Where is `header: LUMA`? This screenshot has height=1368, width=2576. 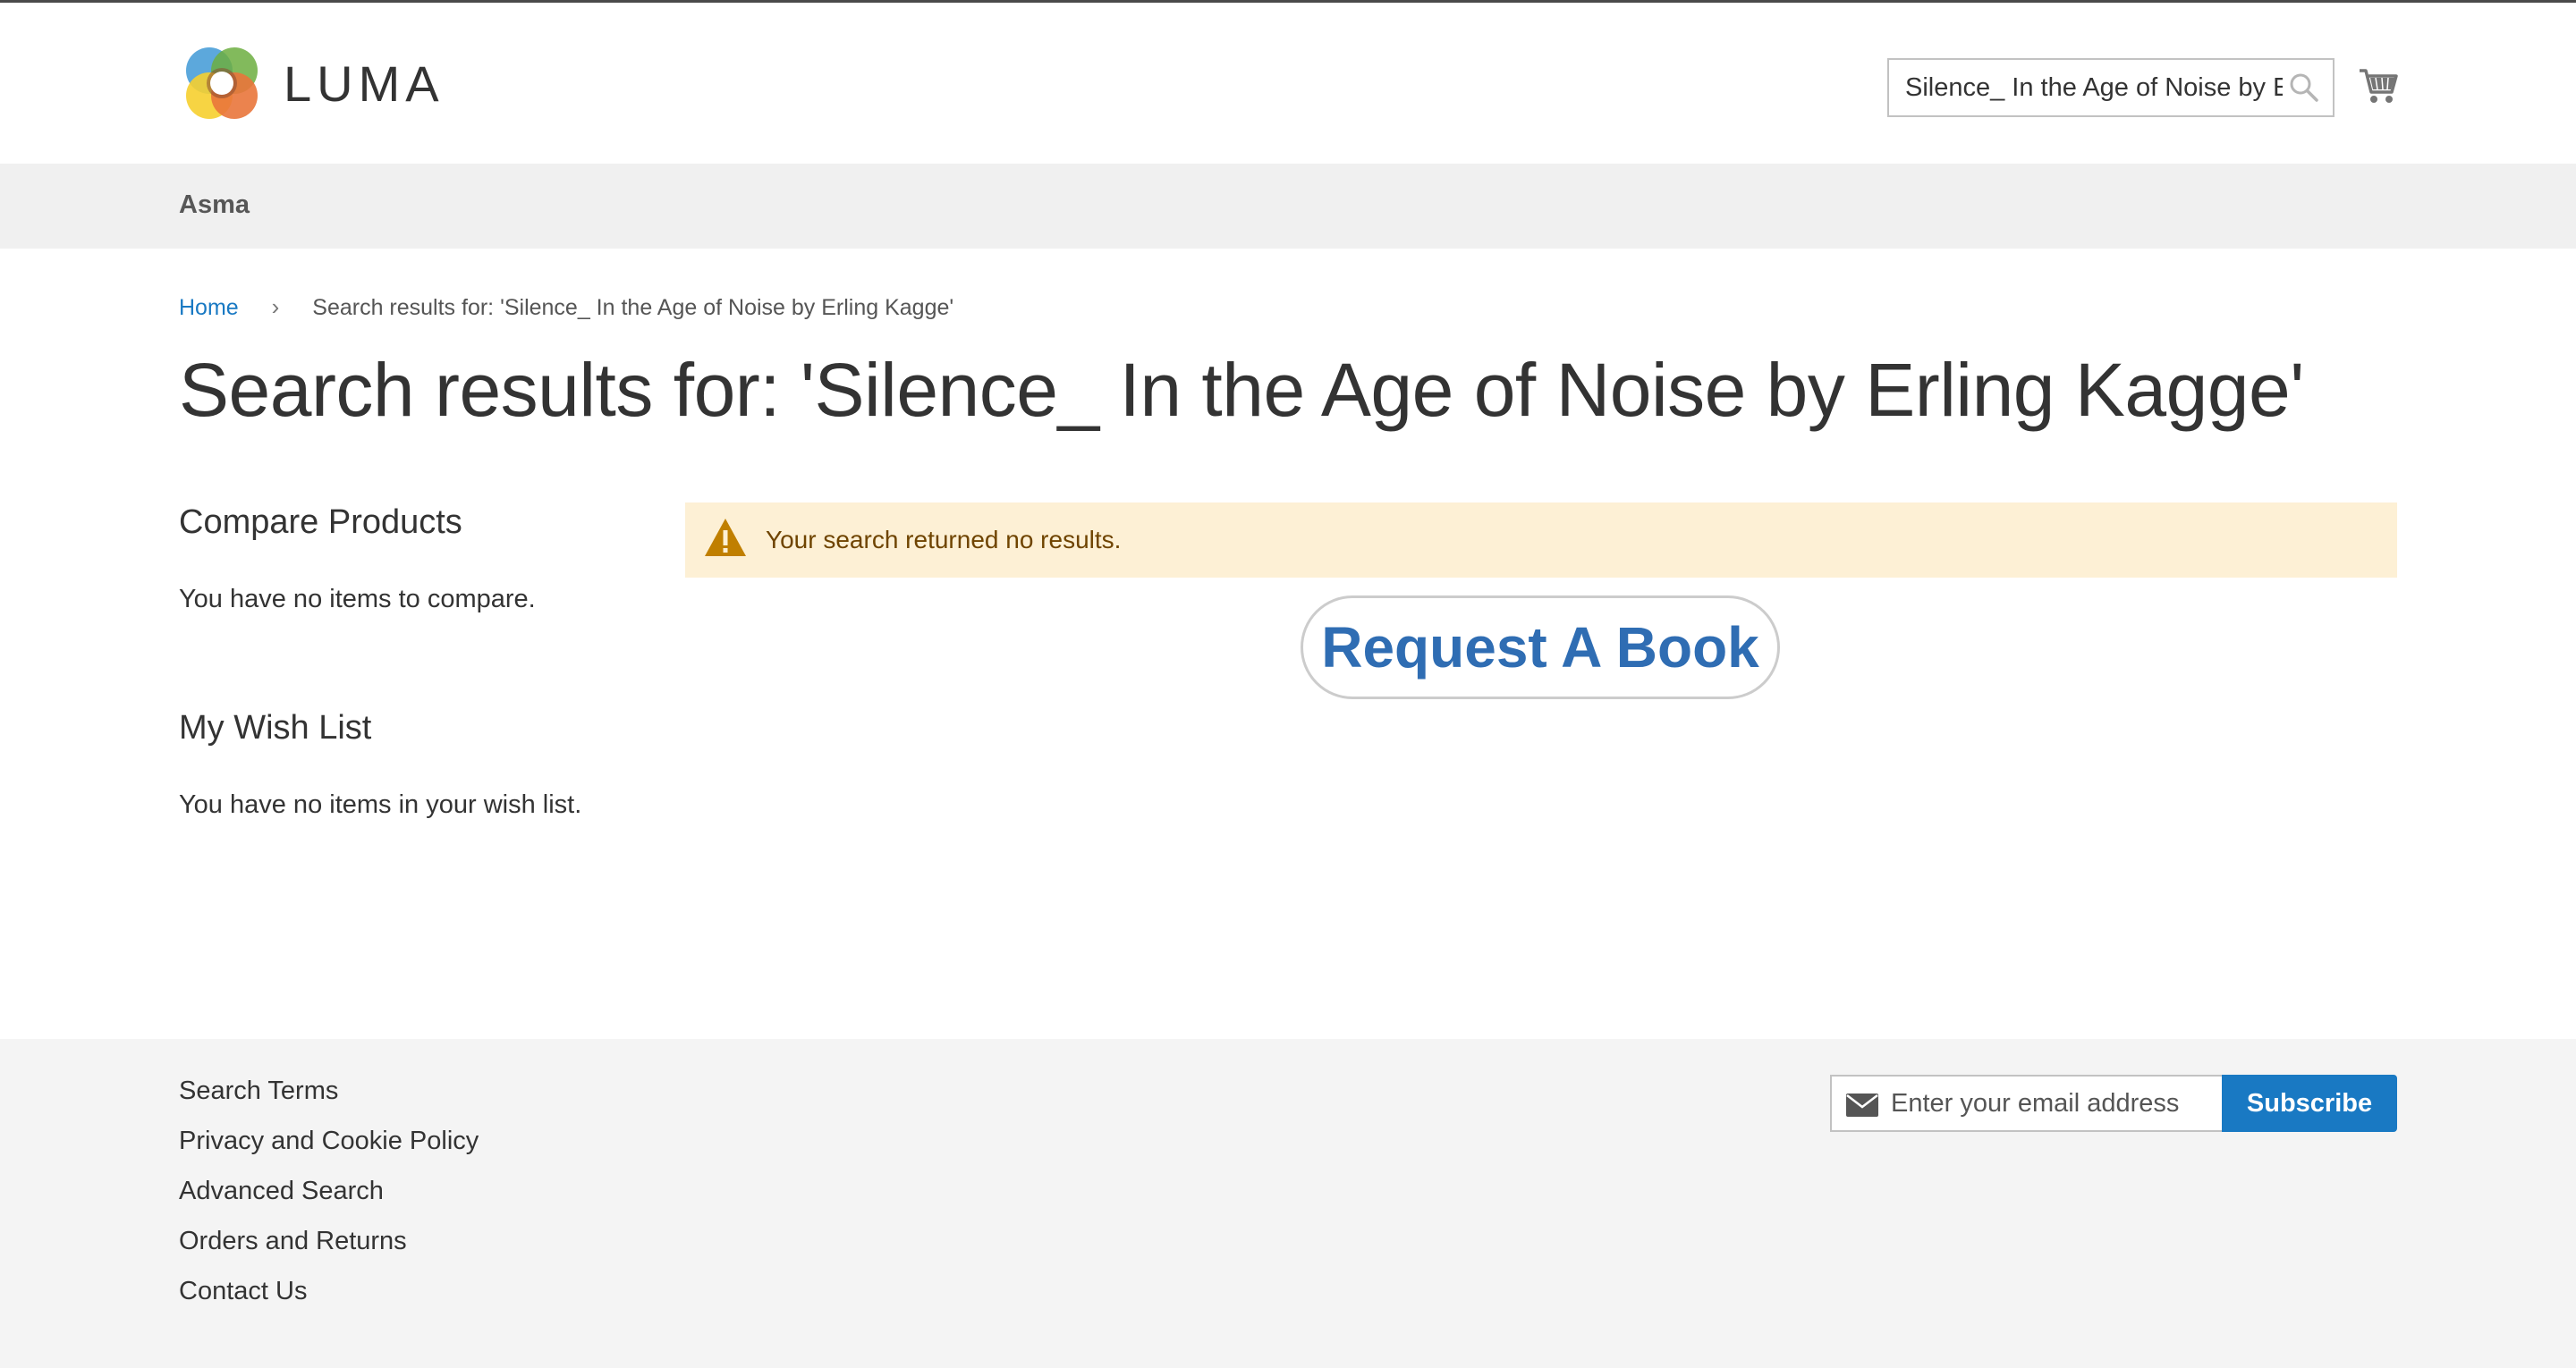
header: LUMA is located at coordinates (1288, 84).